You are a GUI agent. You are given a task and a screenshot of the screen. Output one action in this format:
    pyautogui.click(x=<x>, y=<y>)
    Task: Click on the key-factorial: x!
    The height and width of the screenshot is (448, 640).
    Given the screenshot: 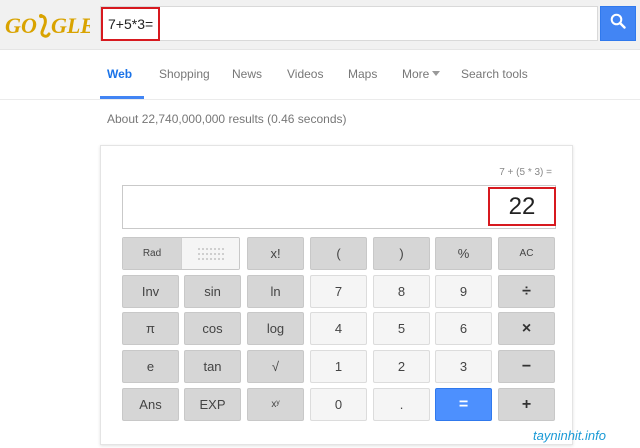 What is the action you would take?
    pyautogui.click(x=275, y=253)
    